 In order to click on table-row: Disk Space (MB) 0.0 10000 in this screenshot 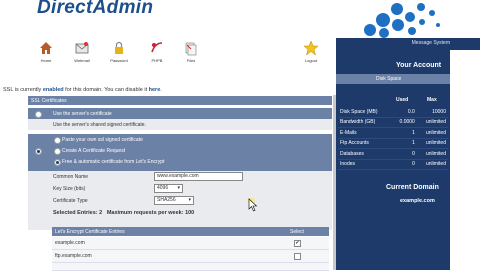, I will do `click(393, 112)`.